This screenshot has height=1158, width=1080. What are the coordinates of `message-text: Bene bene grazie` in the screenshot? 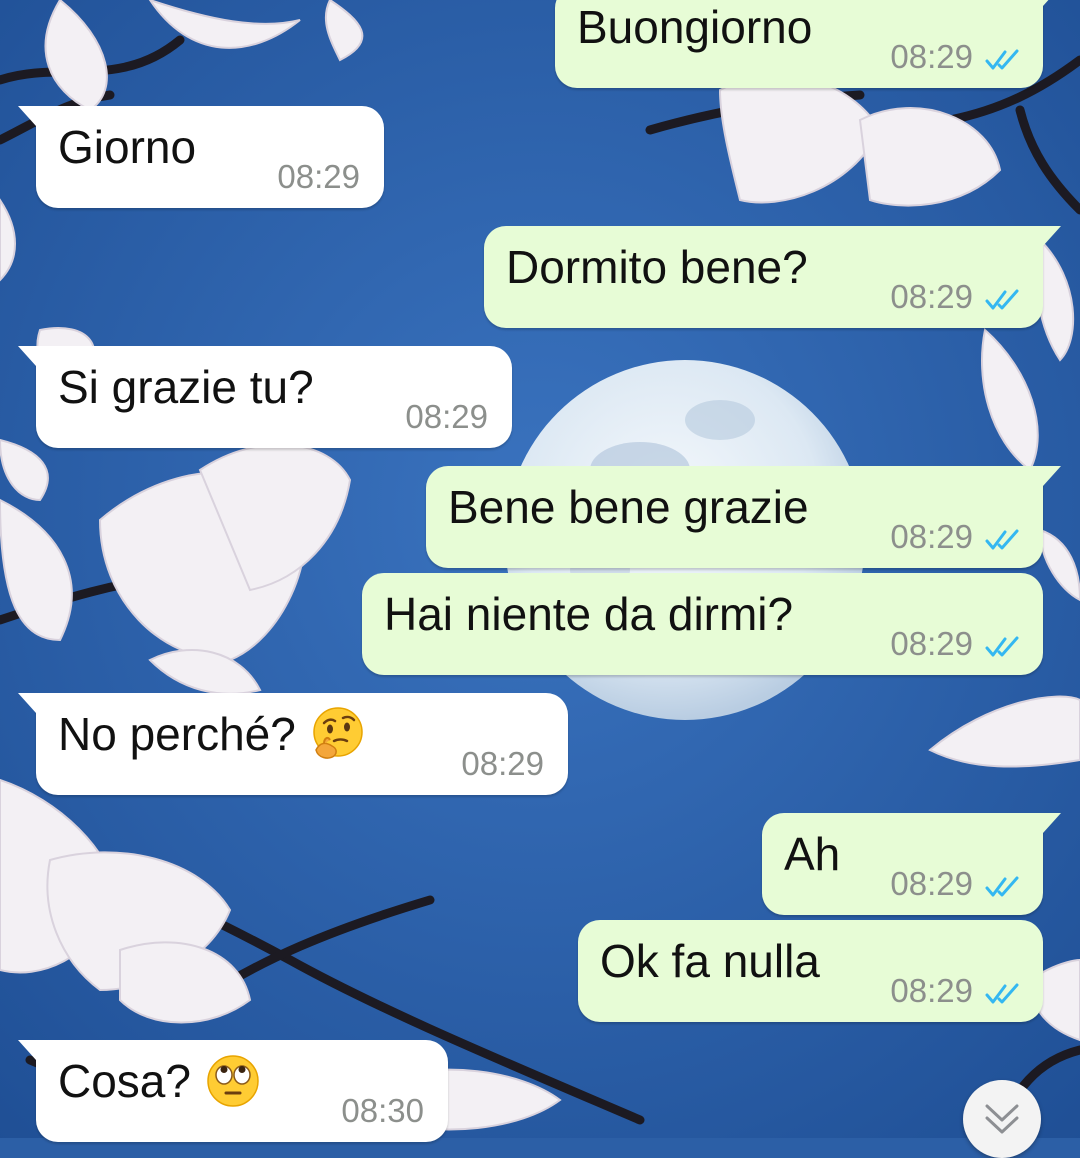 It's located at (628, 507).